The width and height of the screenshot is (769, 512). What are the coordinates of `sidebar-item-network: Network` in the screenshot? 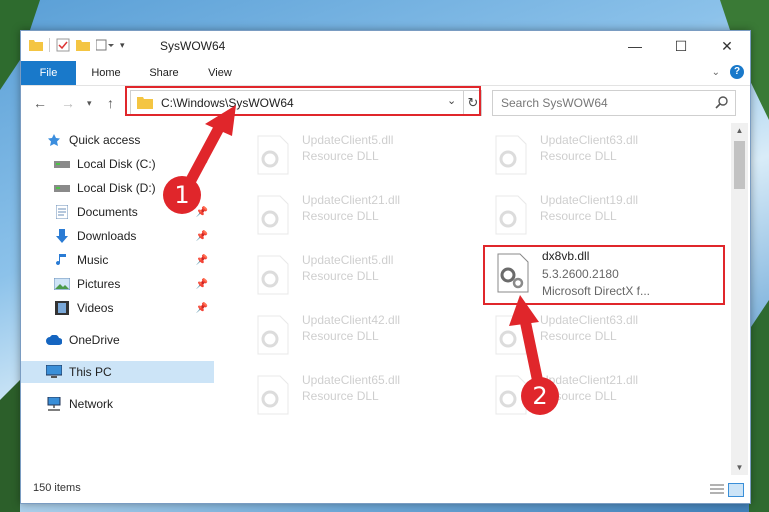 It's located at (117, 404).